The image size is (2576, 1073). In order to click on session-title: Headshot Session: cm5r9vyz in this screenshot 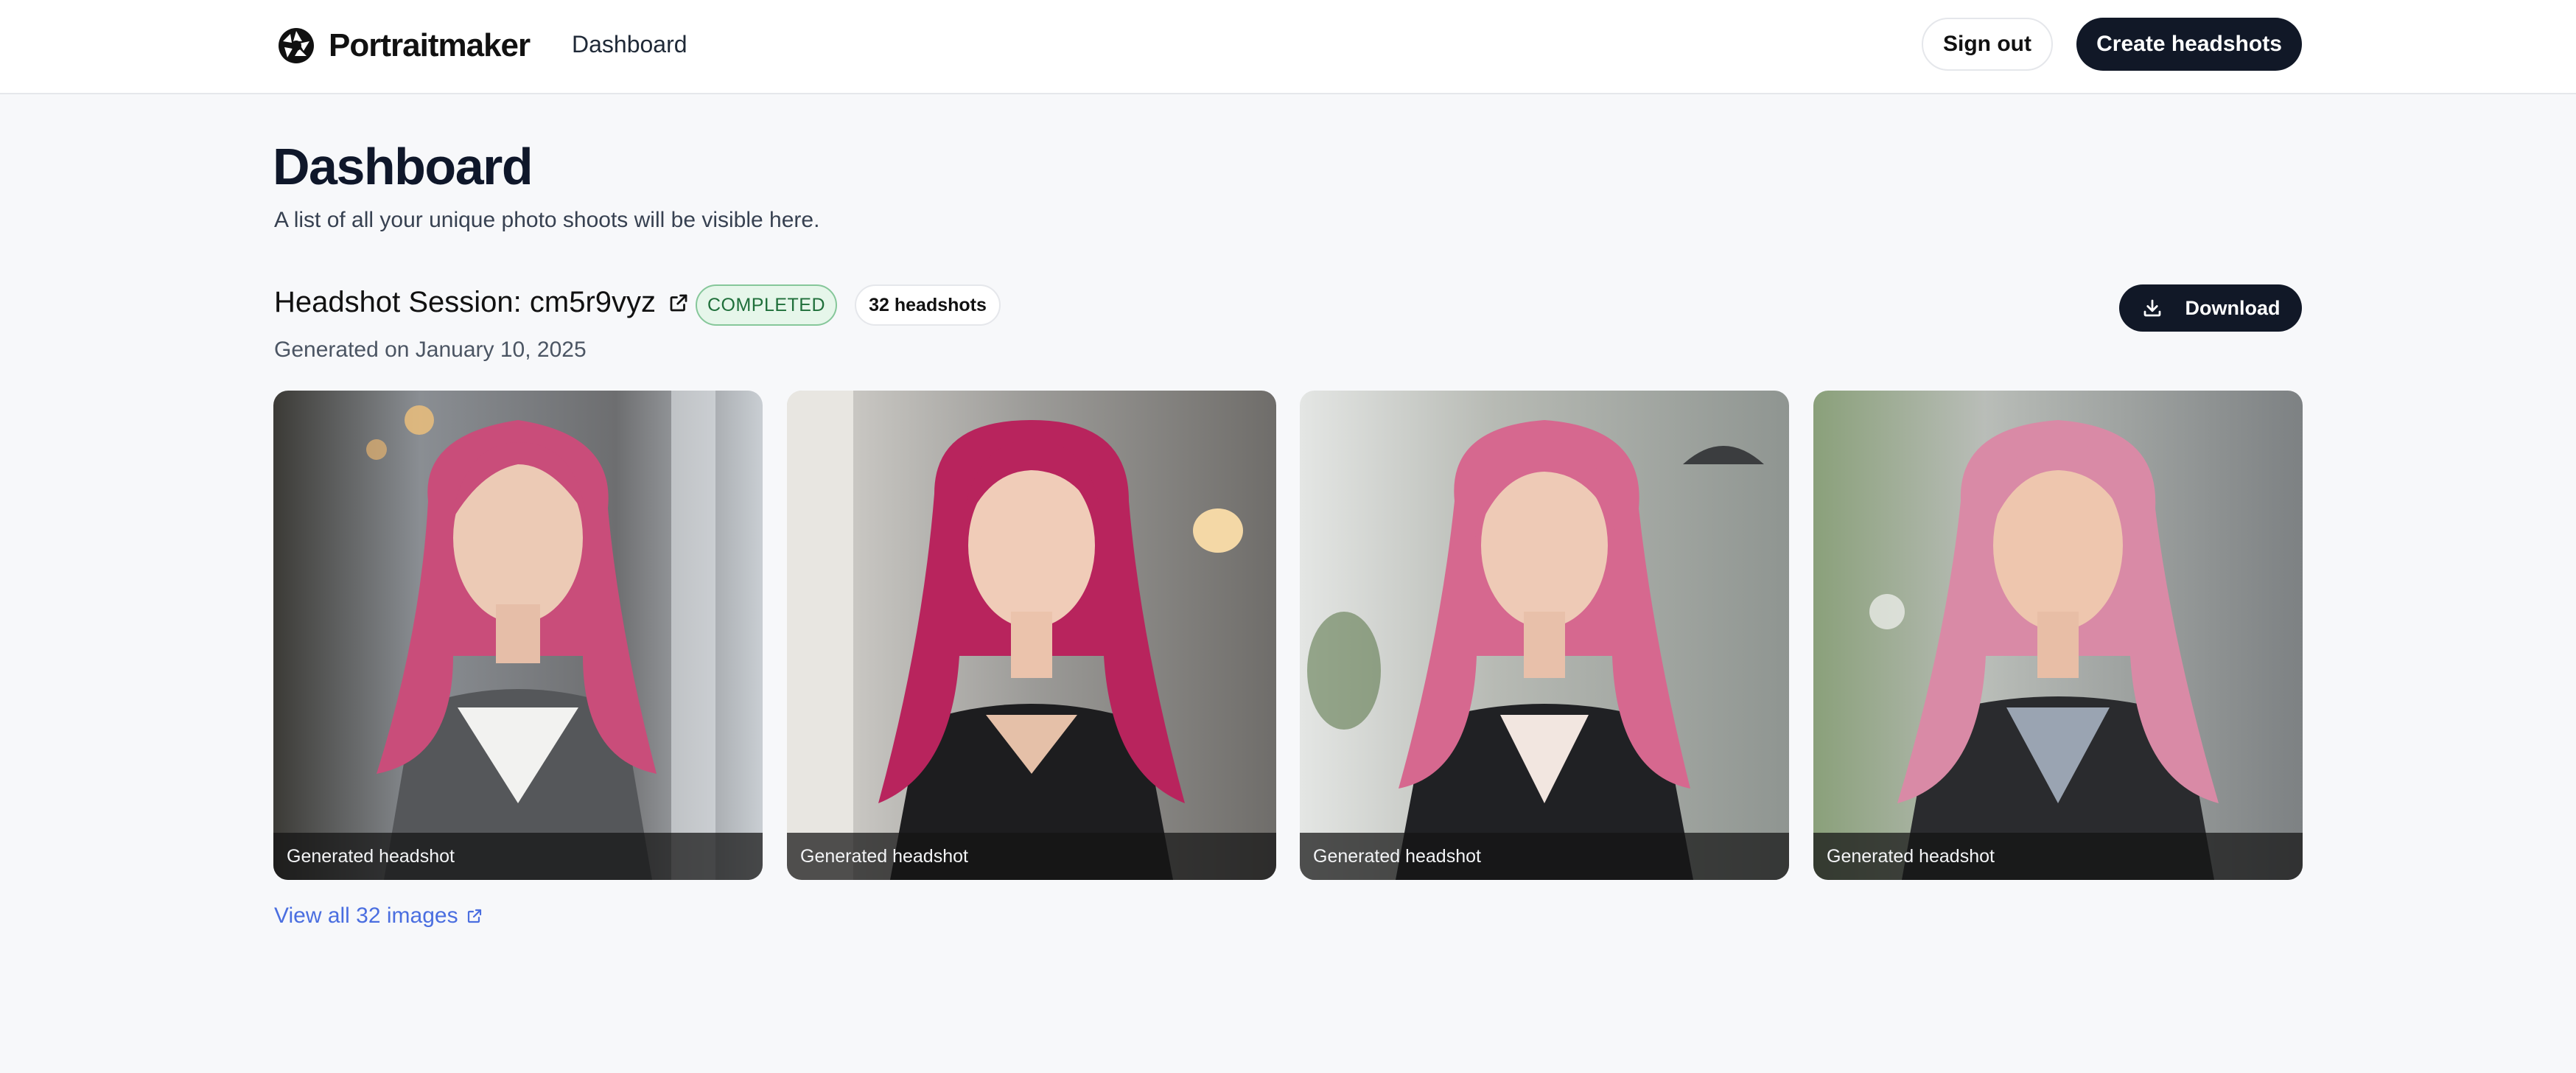, I will do `click(482, 302)`.